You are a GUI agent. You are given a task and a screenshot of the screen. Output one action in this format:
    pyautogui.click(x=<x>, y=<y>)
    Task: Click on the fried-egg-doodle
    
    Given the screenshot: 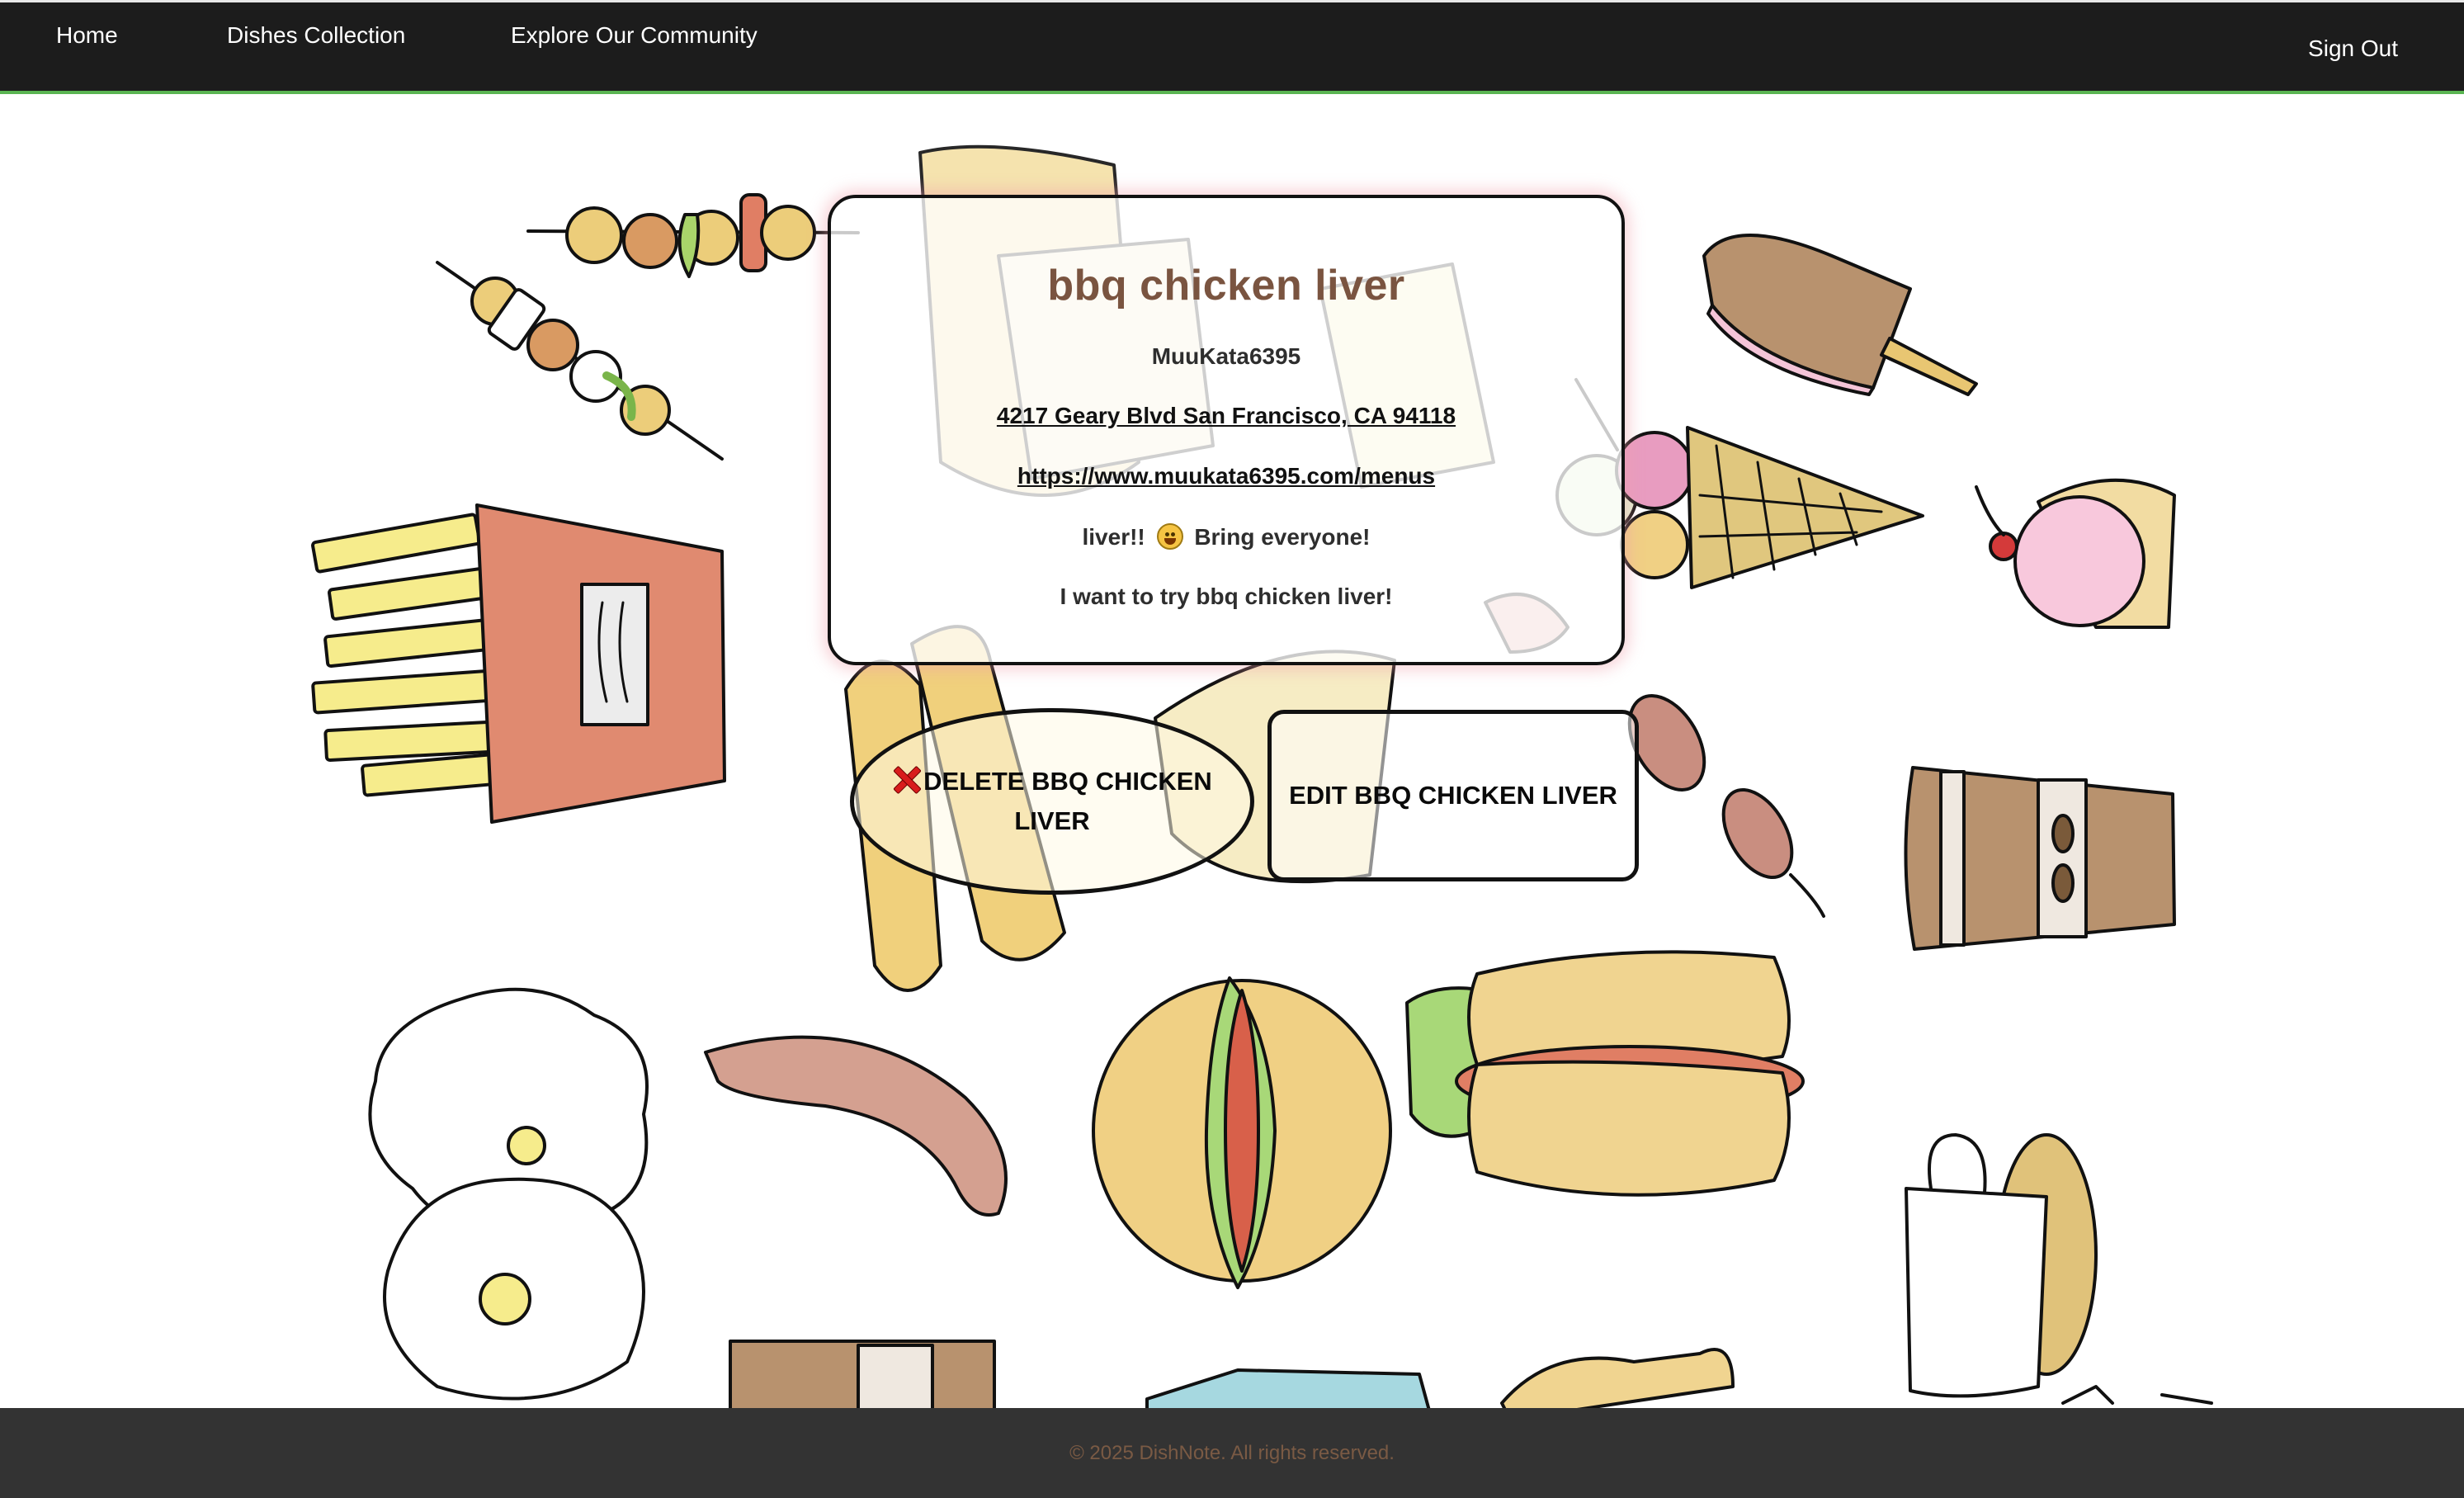 What is the action you would take?
    pyautogui.click(x=508, y=1194)
    